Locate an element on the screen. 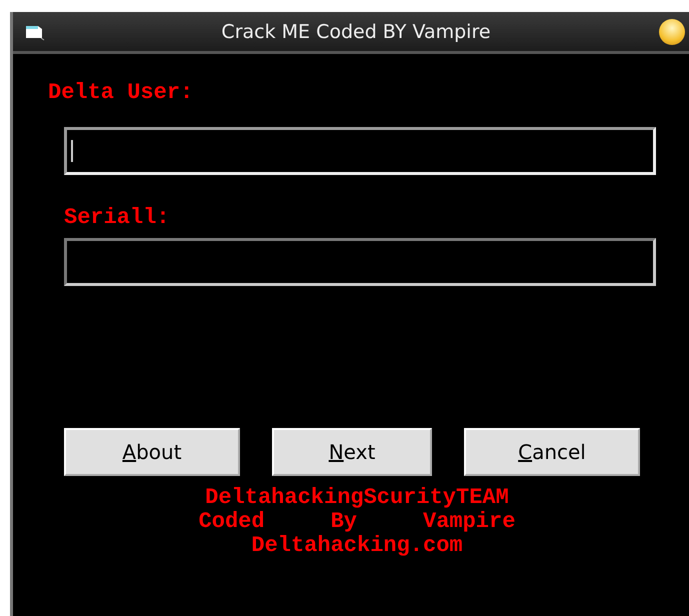 Image resolution: width=689 pixels, height=616 pixels. dialog-button: Cancel is located at coordinates (552, 452).